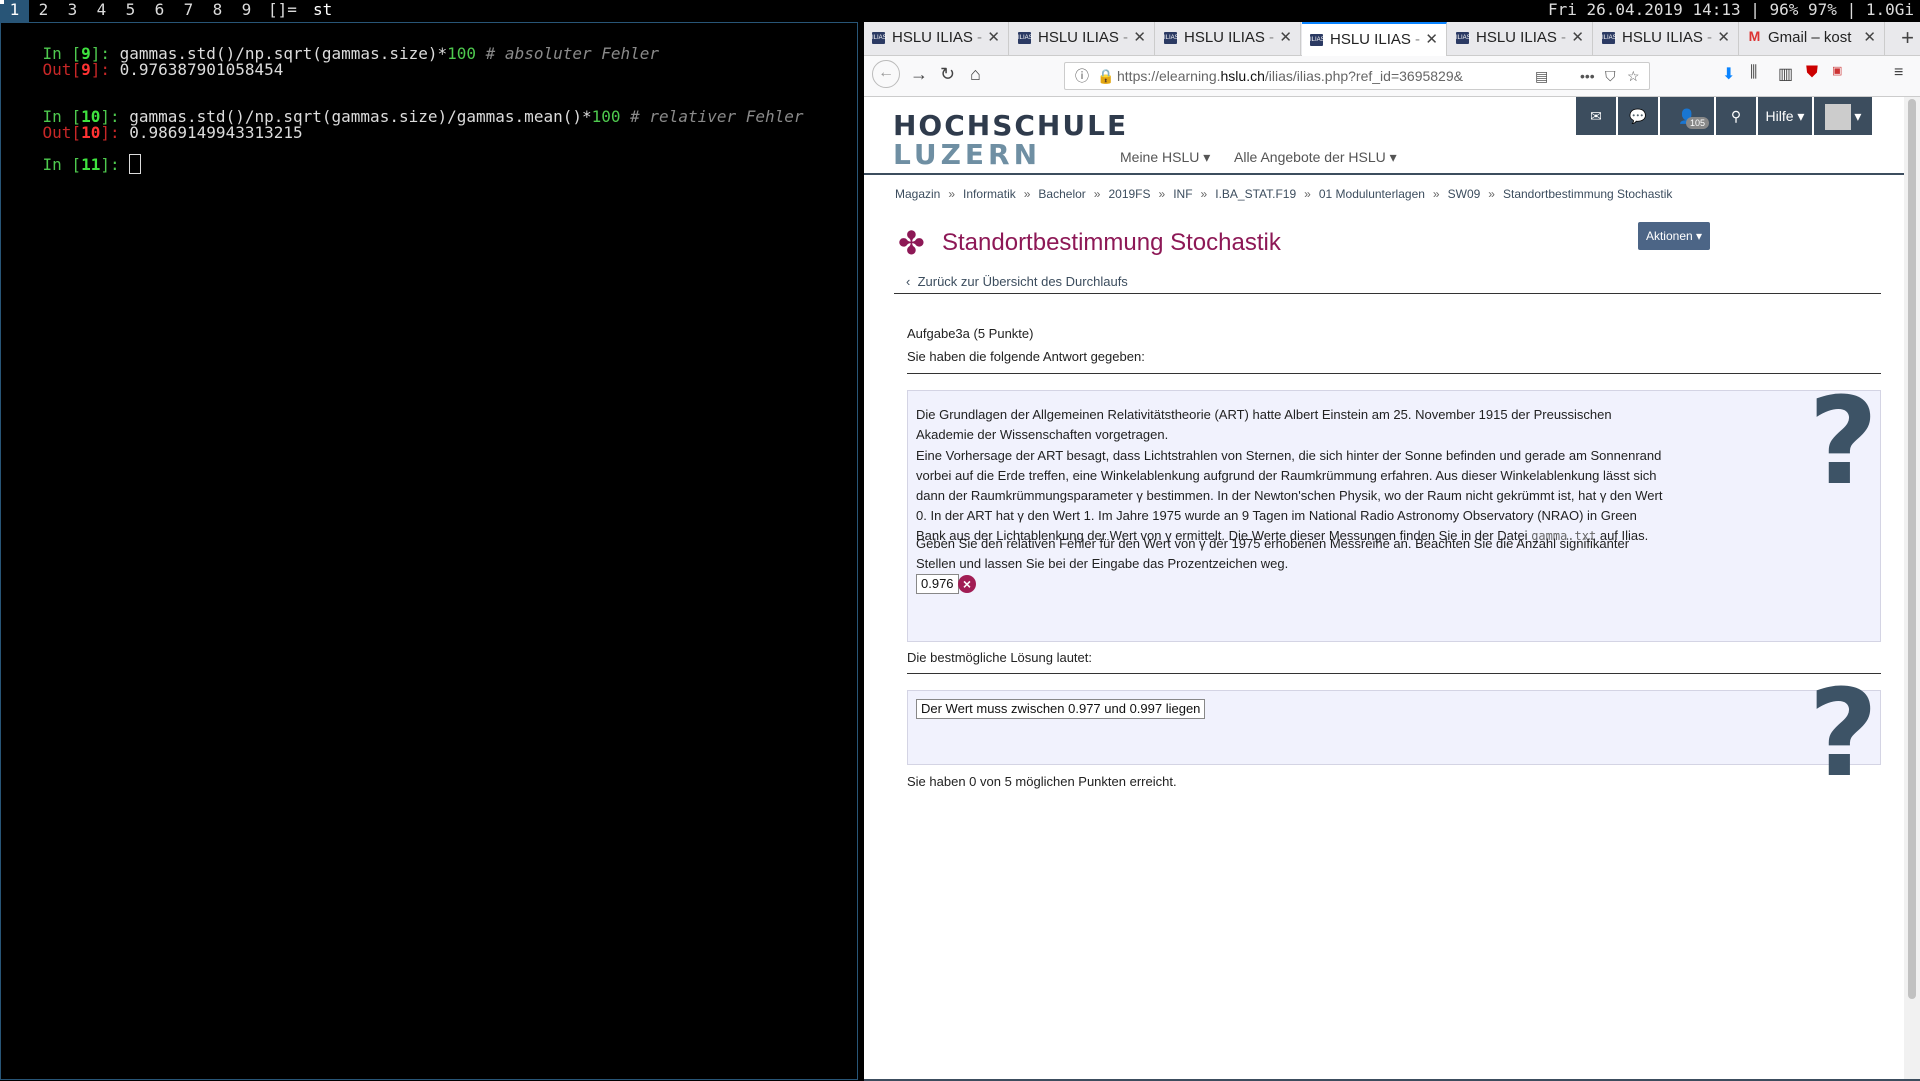  Describe the element at coordinates (1541, 76) in the screenshot. I see `reader-view-icon: ▤` at that location.